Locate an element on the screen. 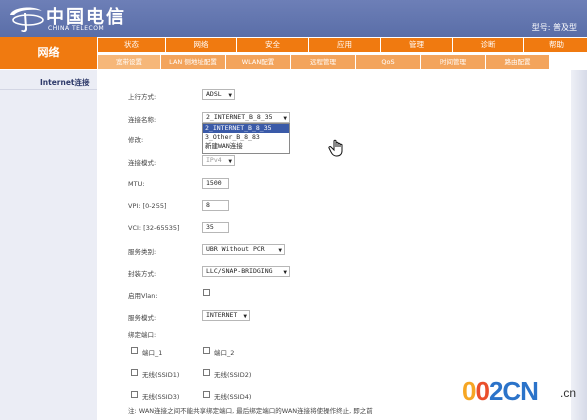  ssid1-label: 无线(SSID1) is located at coordinates (161, 375).